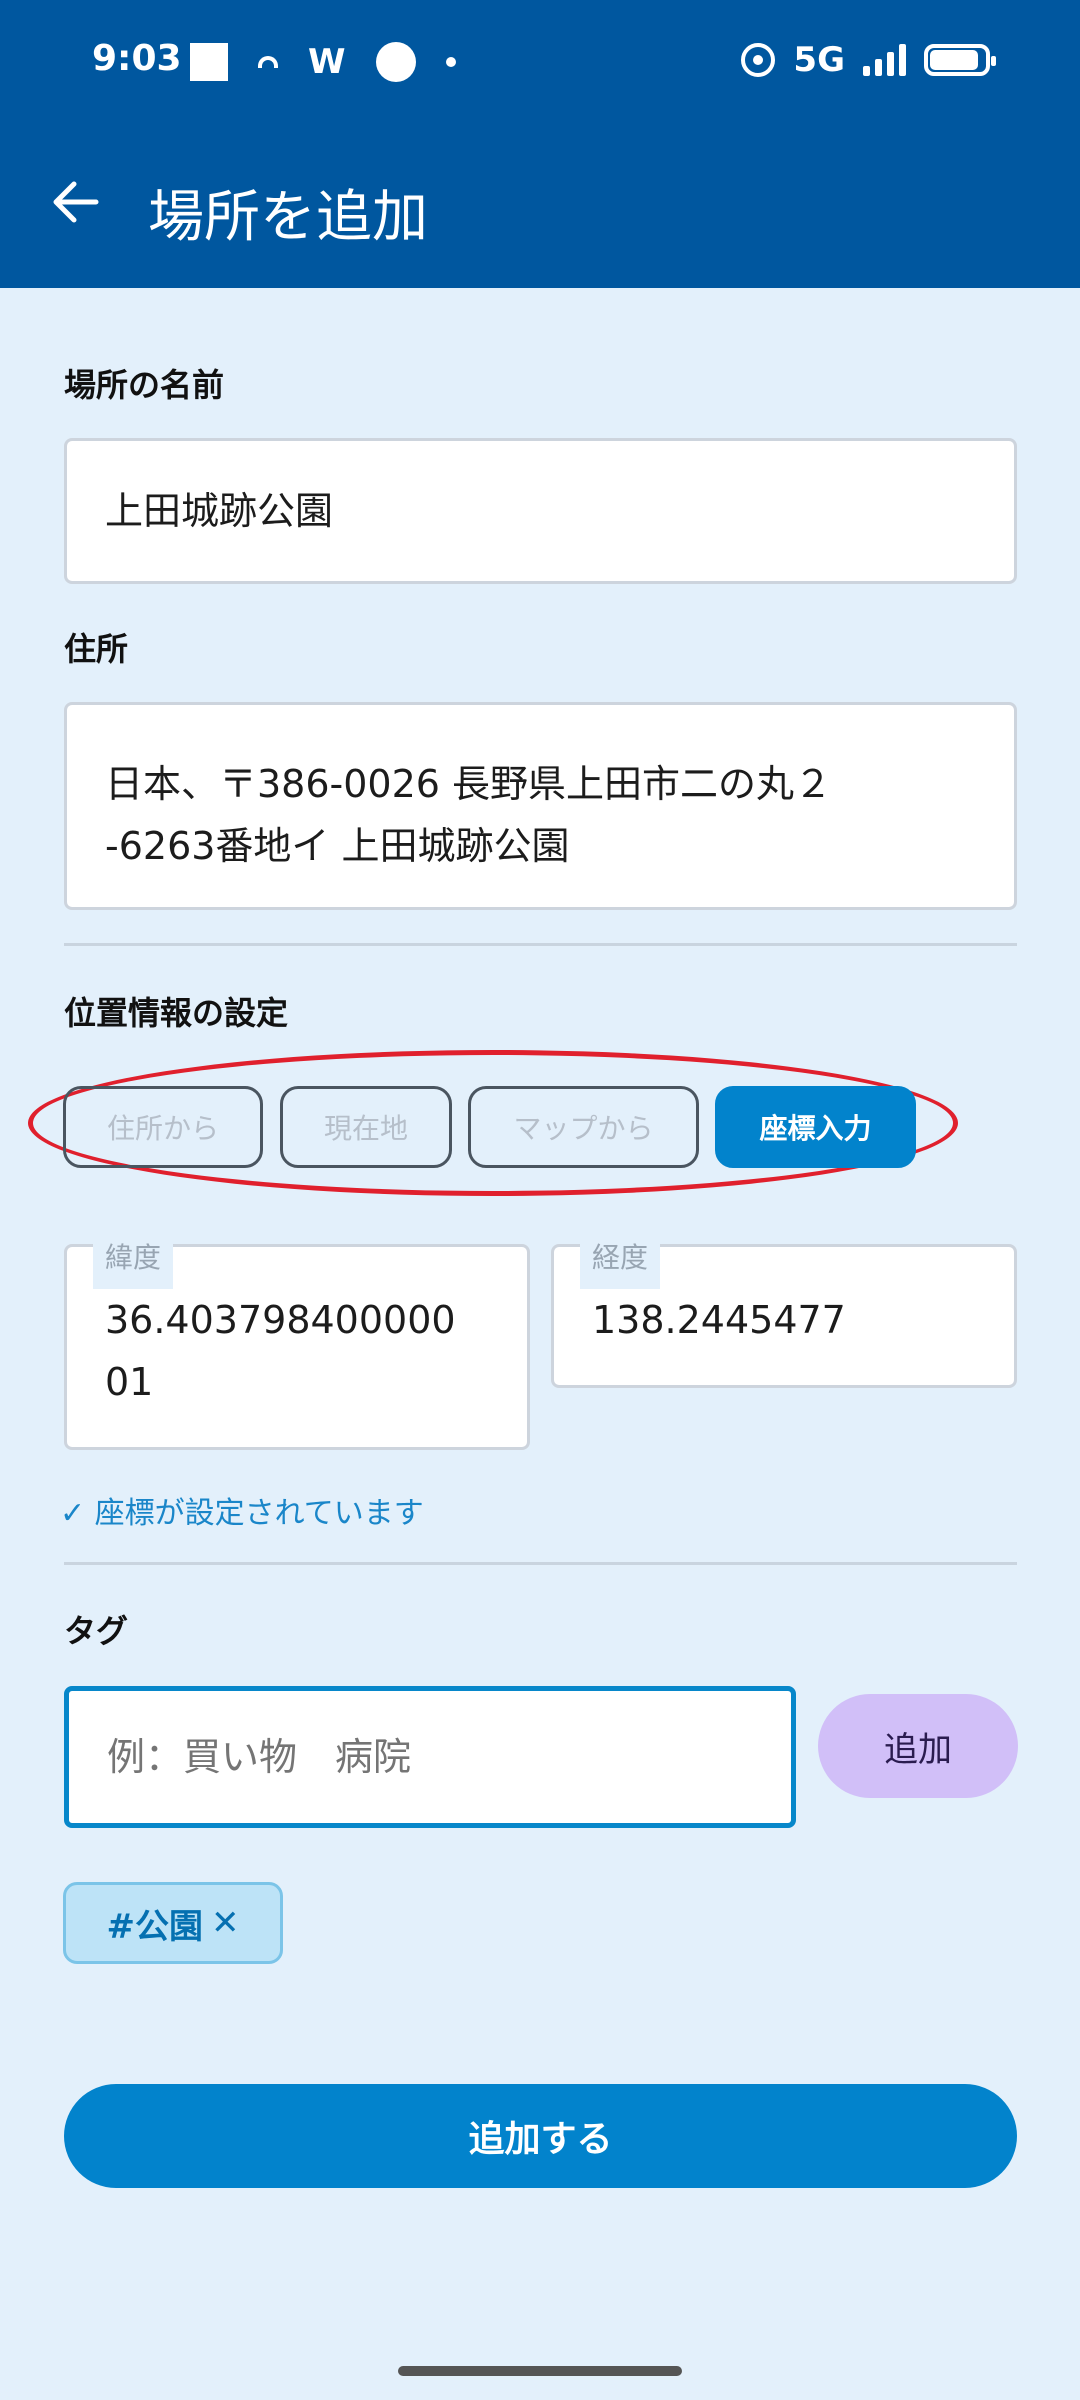  I want to click on home-indicator, so click(540, 2371).